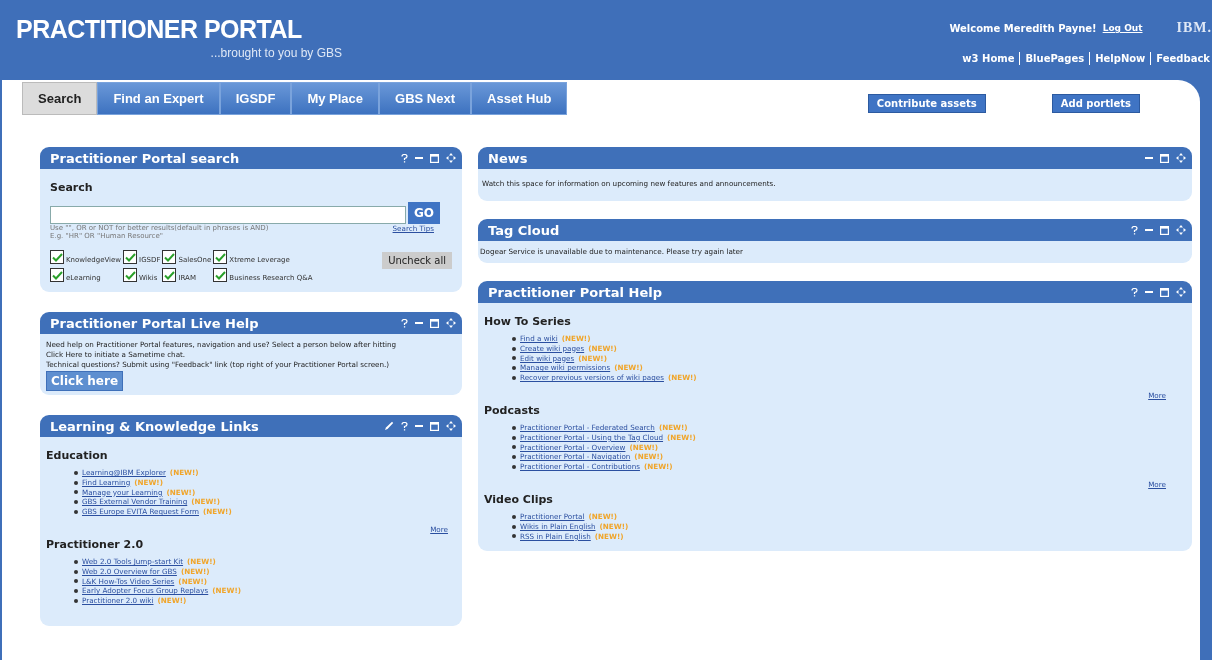  I want to click on panel-title: Tag Cloud, so click(524, 230).